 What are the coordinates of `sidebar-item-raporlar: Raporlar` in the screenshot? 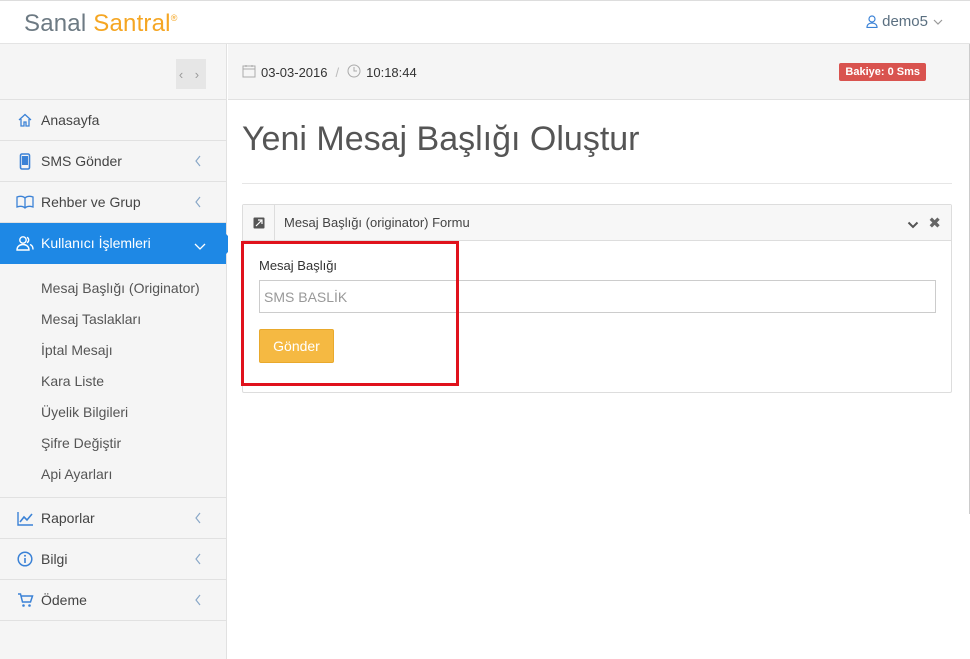 It's located at (113, 518).